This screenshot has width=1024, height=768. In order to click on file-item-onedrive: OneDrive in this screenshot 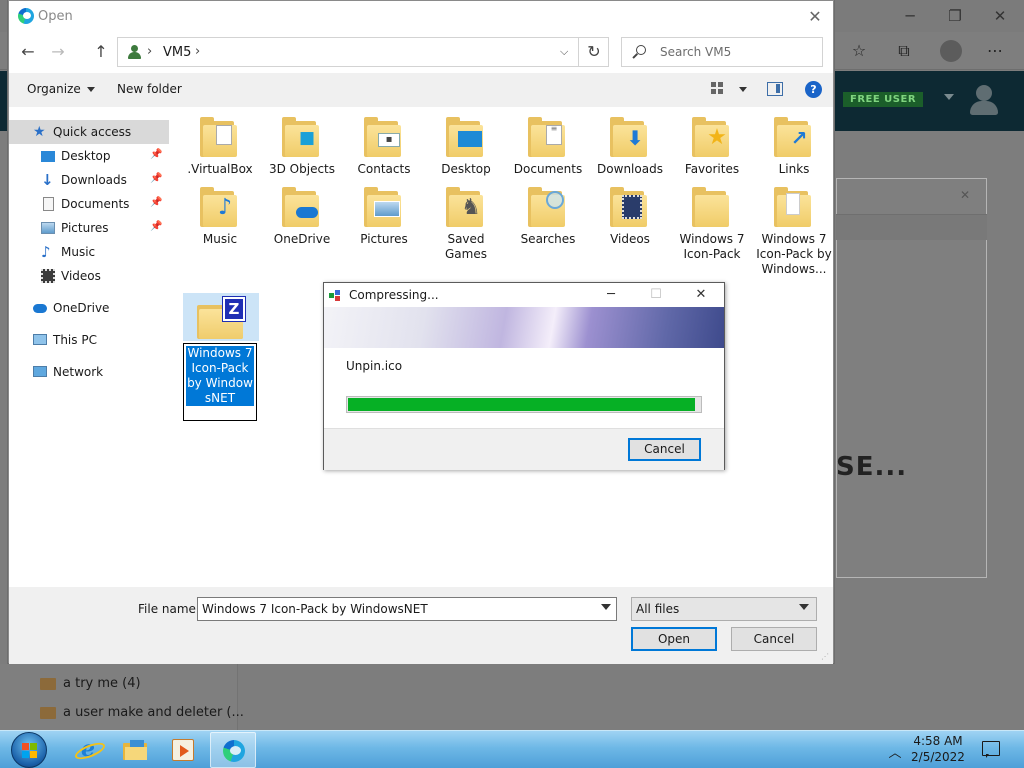, I will do `click(302, 212)`.